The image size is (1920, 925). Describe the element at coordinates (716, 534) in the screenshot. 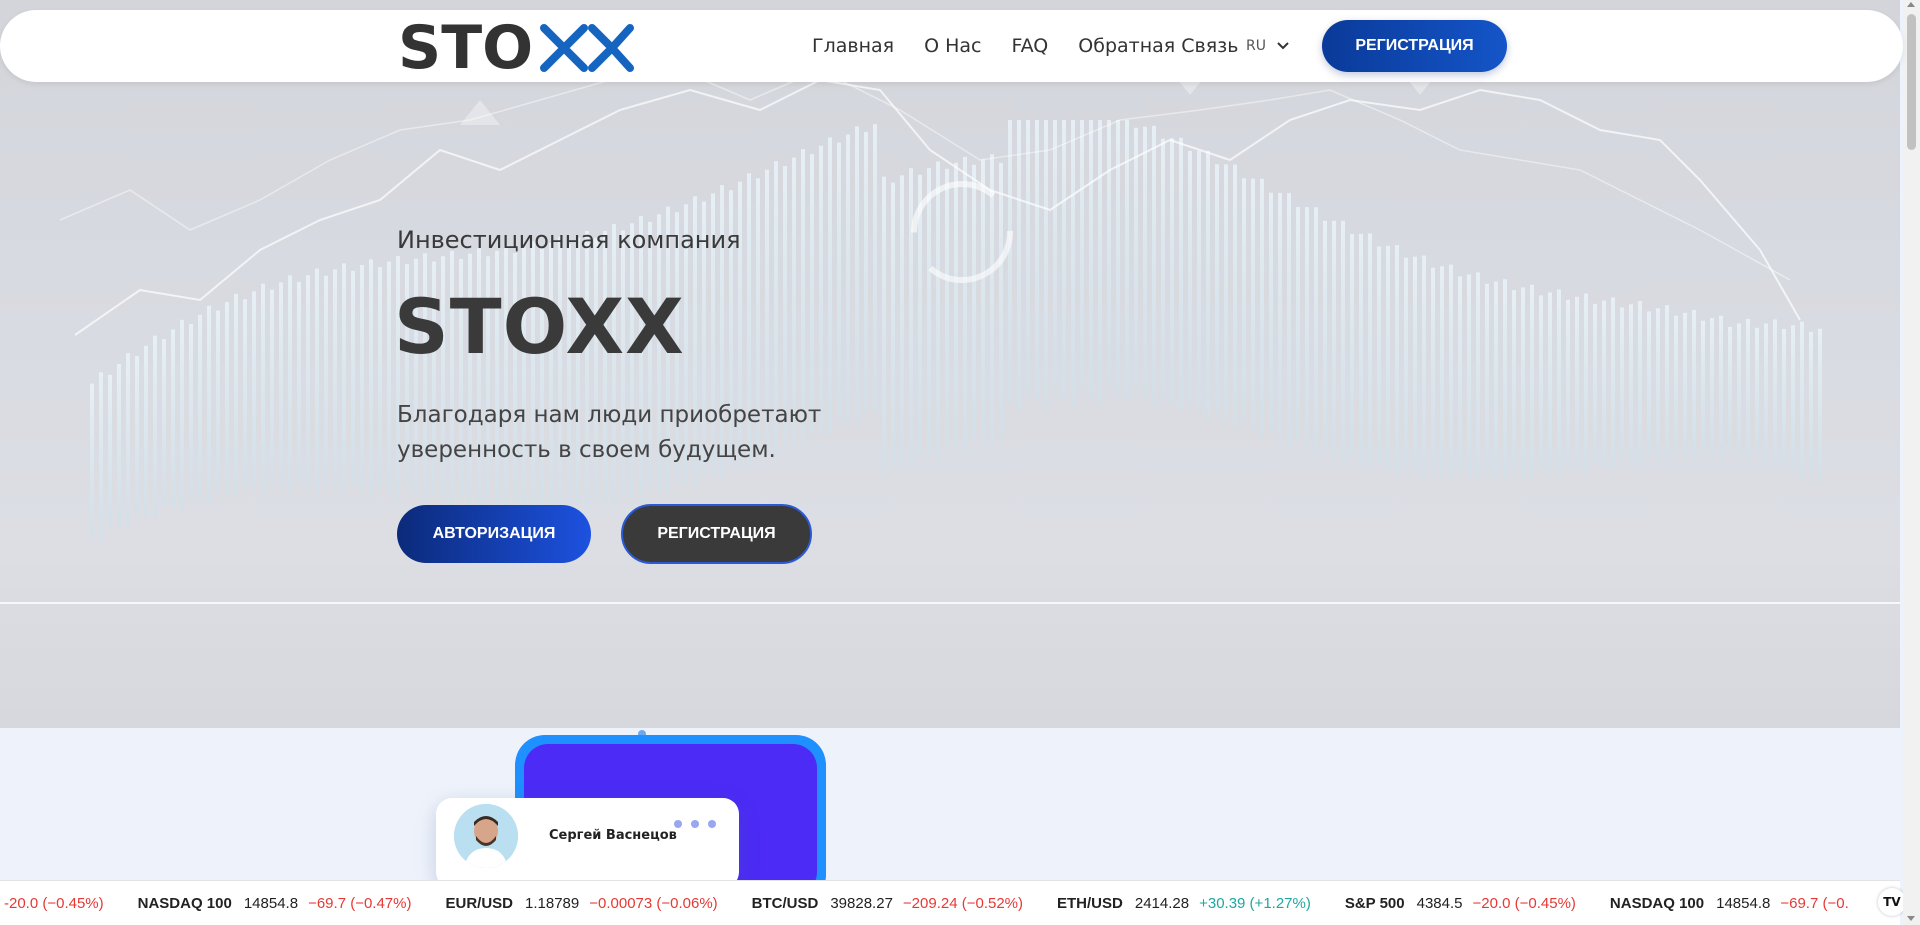

I see `hero-register-button: РЕГИСТРАЦИЯ` at that location.